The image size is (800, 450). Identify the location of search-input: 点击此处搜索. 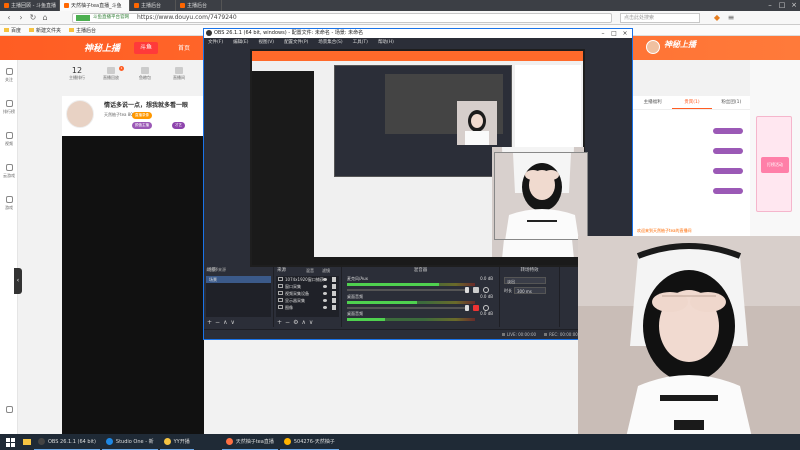
(660, 18).